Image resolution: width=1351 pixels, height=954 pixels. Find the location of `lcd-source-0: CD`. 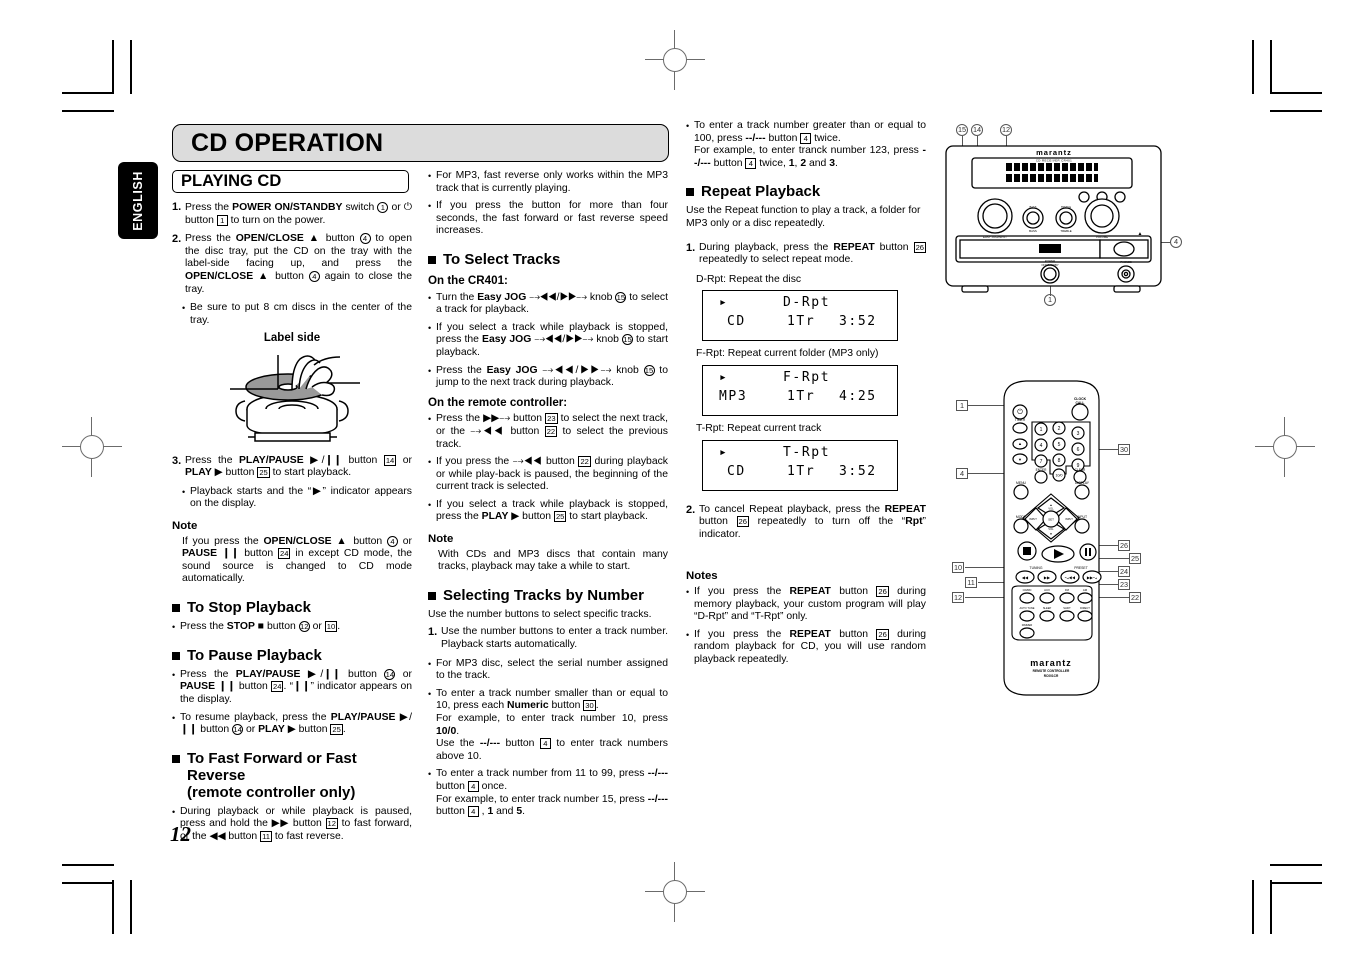

lcd-source-0: CD is located at coordinates (736, 322).